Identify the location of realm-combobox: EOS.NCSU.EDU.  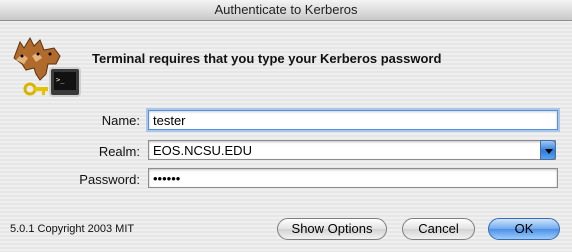
(352, 150).